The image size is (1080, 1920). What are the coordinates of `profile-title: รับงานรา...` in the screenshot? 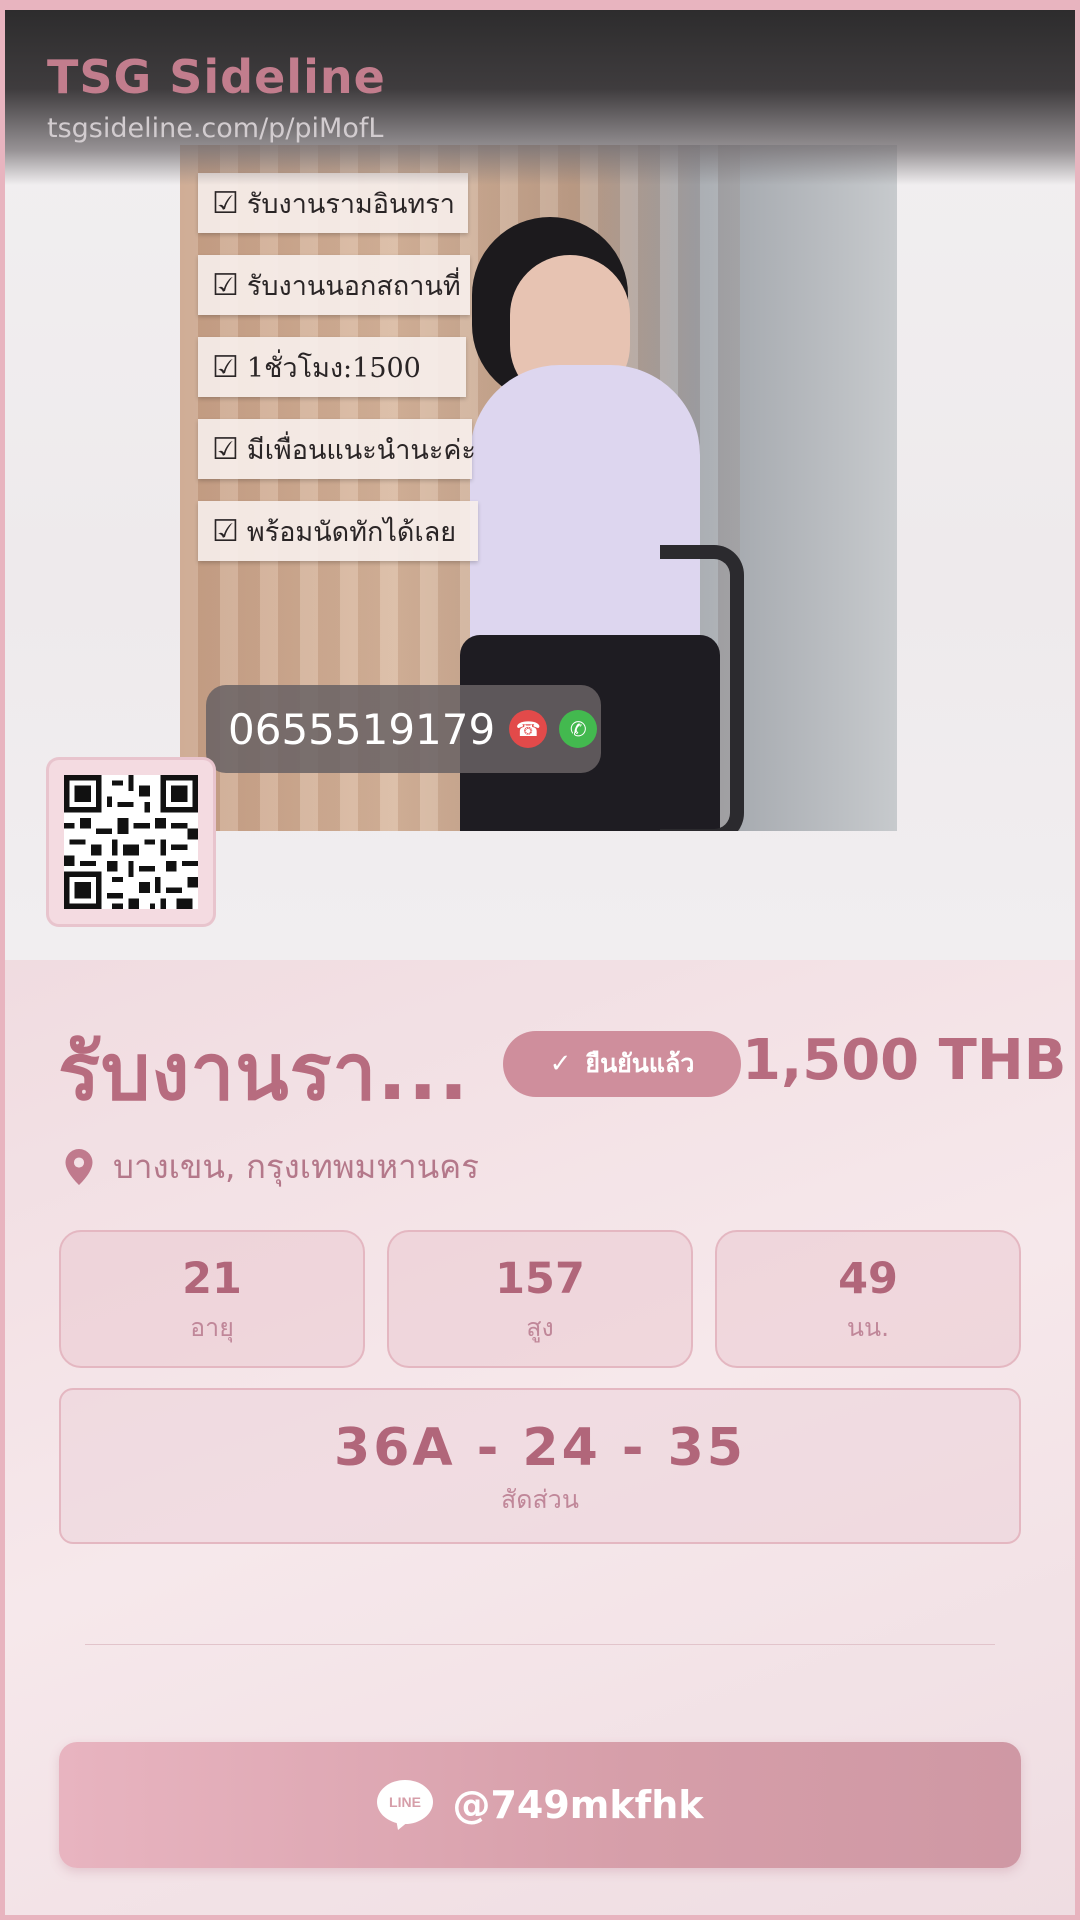 It's located at (264, 1073).